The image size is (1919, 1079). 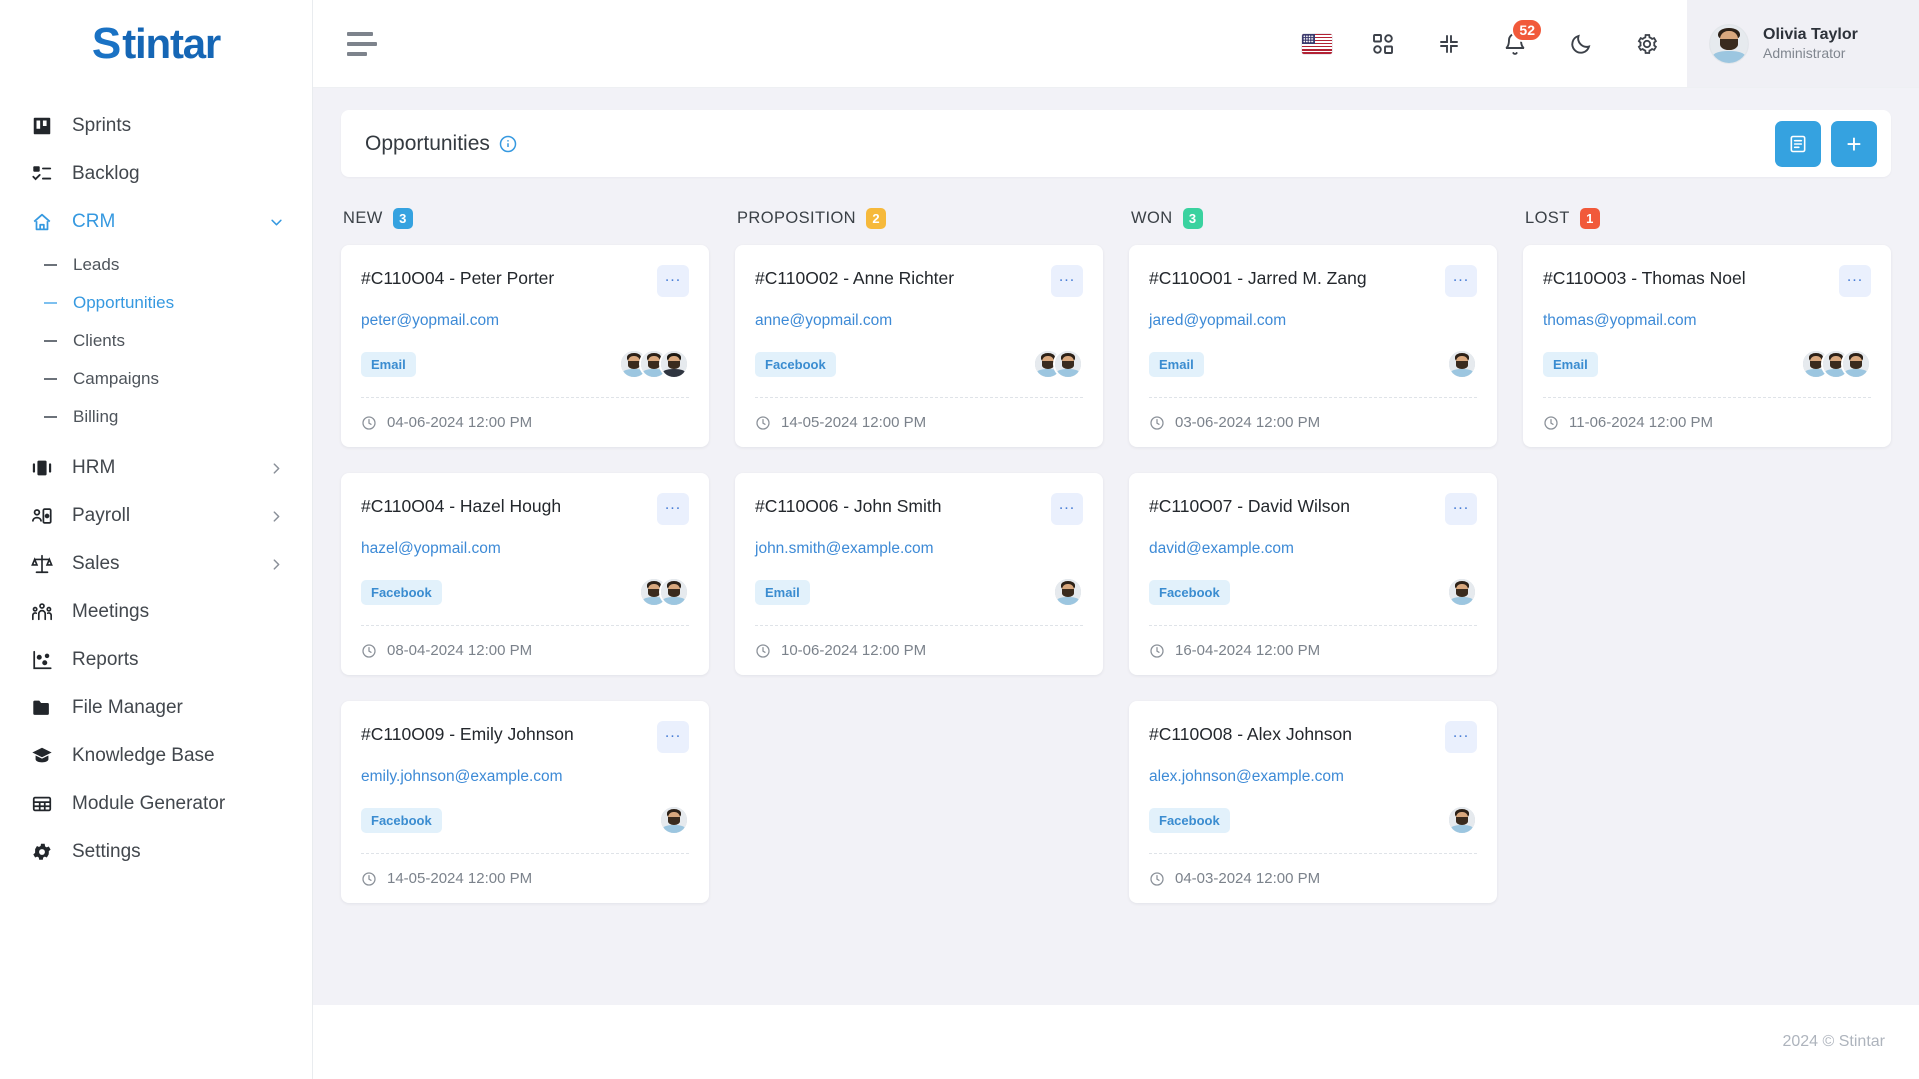 What do you see at coordinates (1383, 44) in the screenshot?
I see `apps-grid-icon` at bounding box center [1383, 44].